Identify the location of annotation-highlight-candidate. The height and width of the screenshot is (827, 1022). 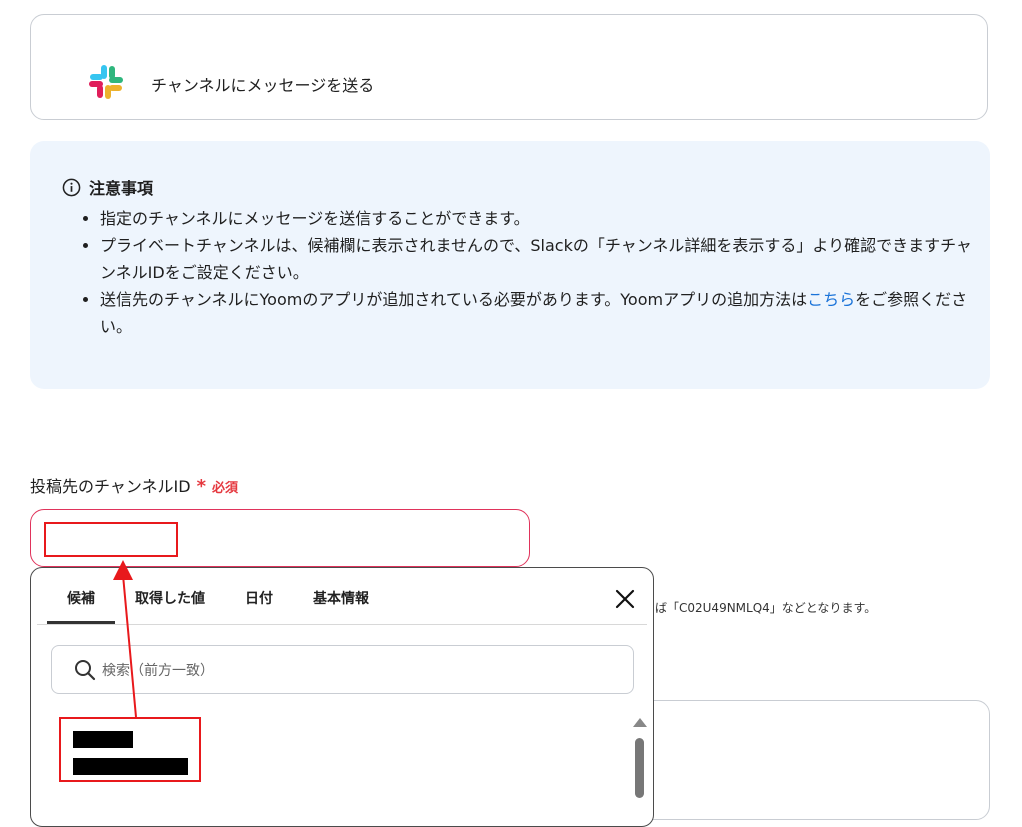
(130, 749).